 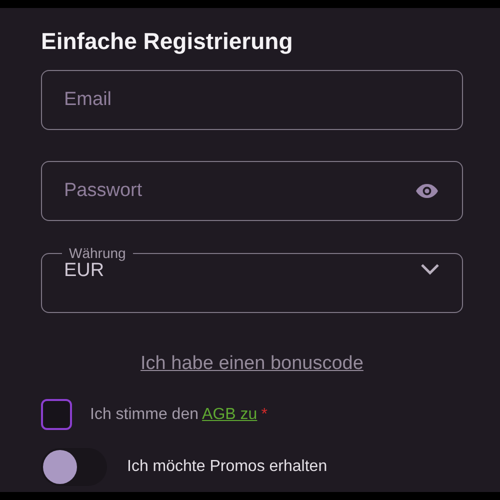 What do you see at coordinates (56, 414) in the screenshot?
I see `terms-checkbox` at bounding box center [56, 414].